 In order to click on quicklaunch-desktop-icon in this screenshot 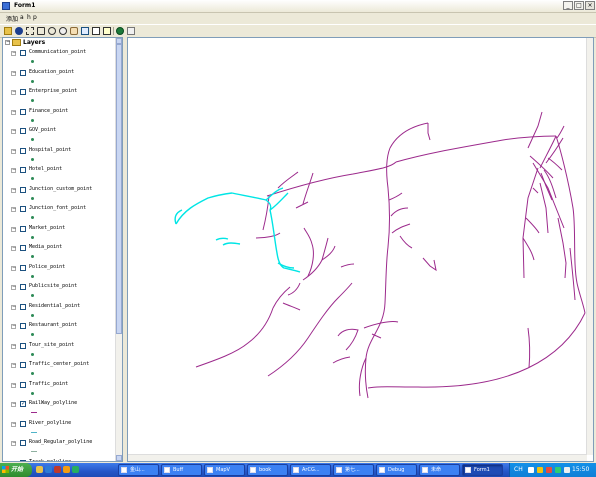, I will do `click(75, 469)`.